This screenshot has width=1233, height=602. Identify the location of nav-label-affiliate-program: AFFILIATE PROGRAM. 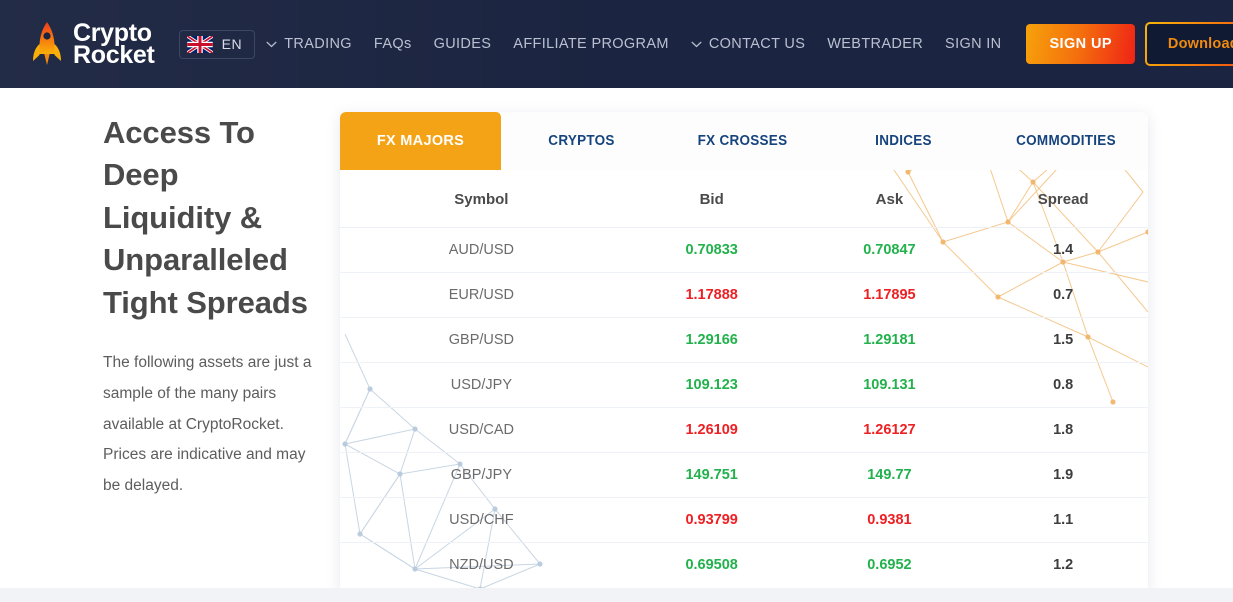
(591, 44).